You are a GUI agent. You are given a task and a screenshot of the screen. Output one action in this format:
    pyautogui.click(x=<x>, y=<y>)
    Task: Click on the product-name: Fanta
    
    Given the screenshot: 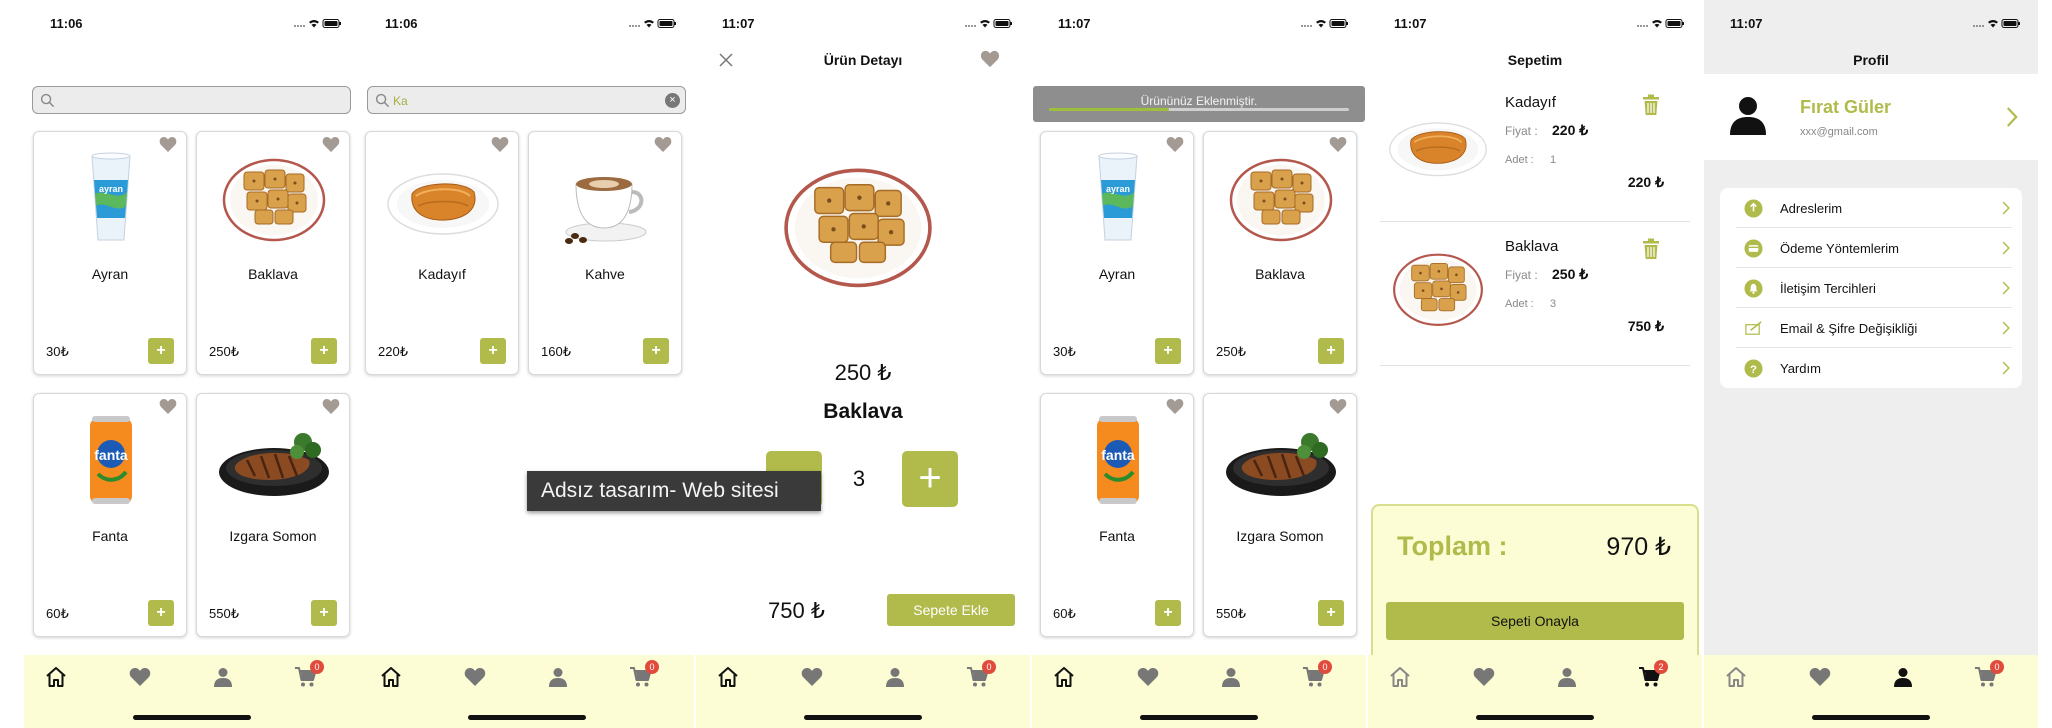 What is the action you would take?
    pyautogui.click(x=1117, y=536)
    